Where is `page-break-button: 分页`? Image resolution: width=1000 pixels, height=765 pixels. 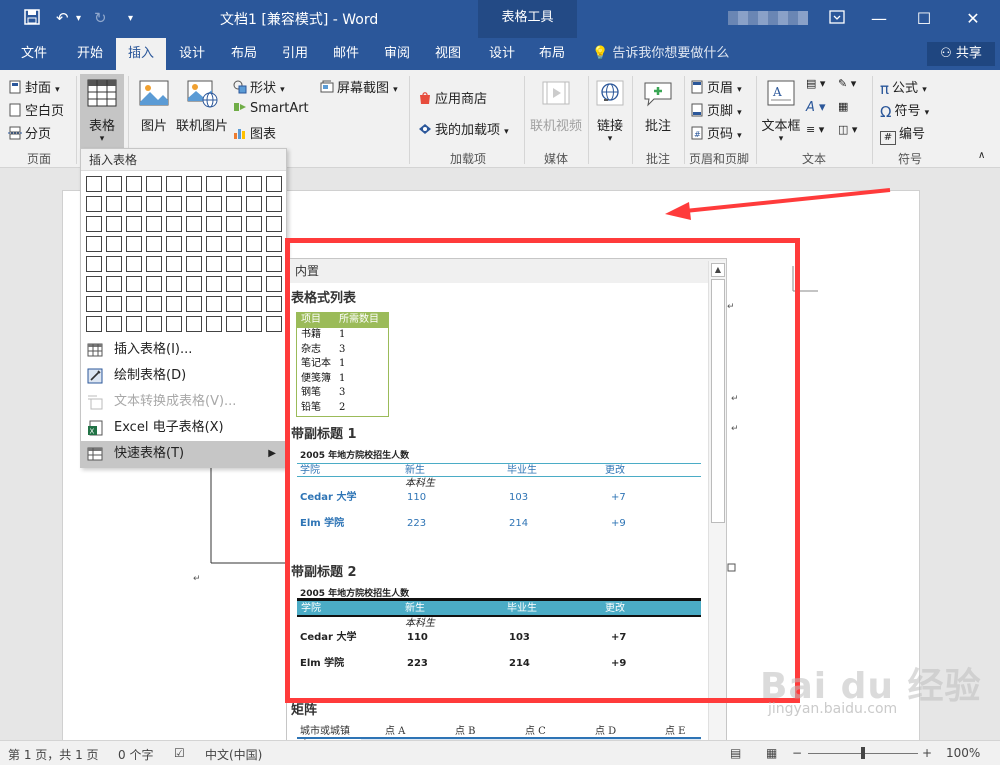
page-break-button: 分页 is located at coordinates (29, 132).